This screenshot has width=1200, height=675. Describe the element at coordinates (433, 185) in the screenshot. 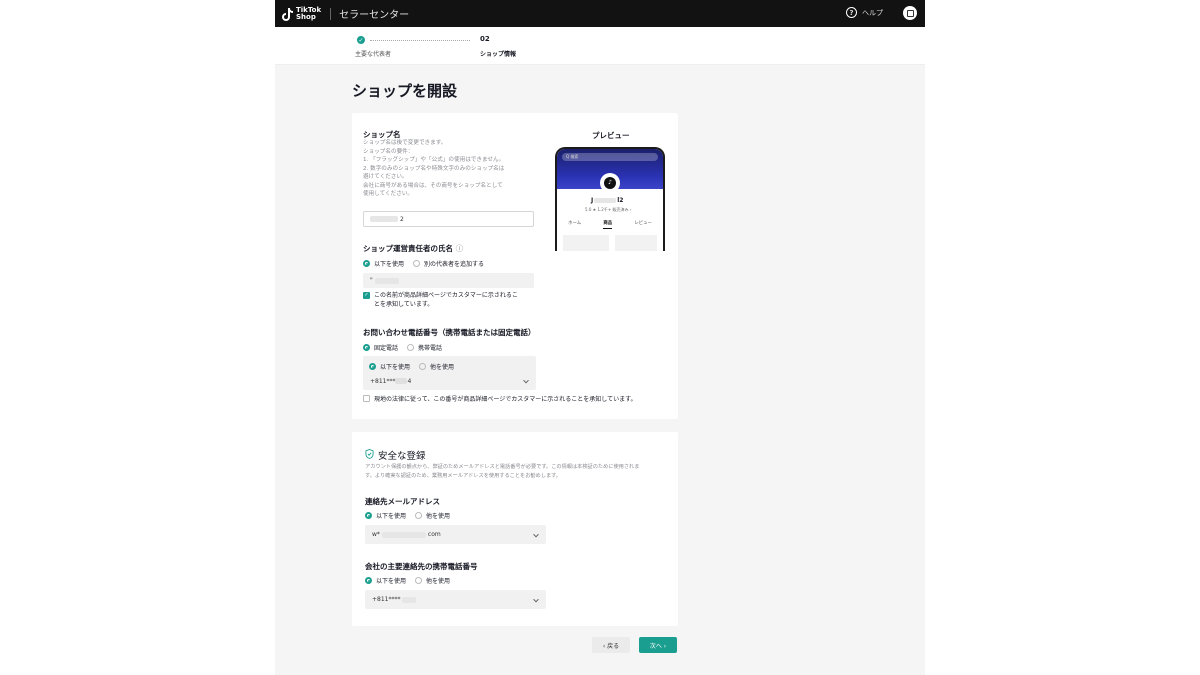

I see `shop-name-help-6: 会社に商号がある場合は、その商号をショップ名として` at that location.